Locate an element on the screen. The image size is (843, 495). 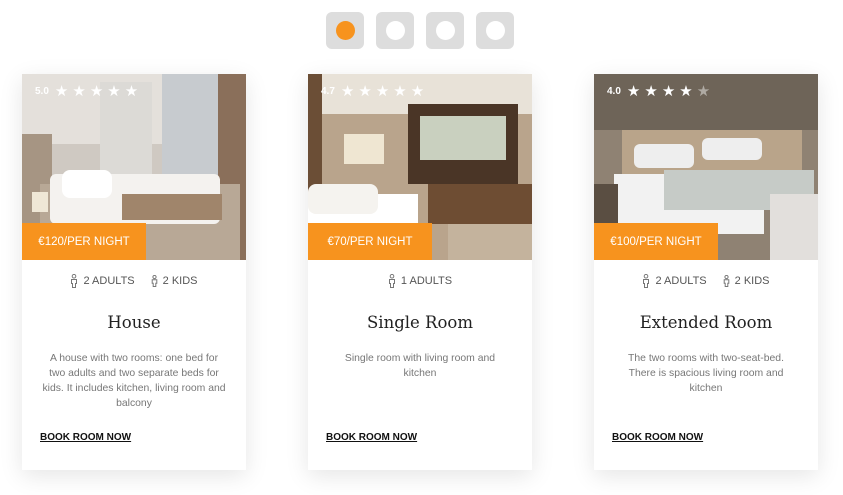
room-title: Extended Room is located at coordinates (706, 322).